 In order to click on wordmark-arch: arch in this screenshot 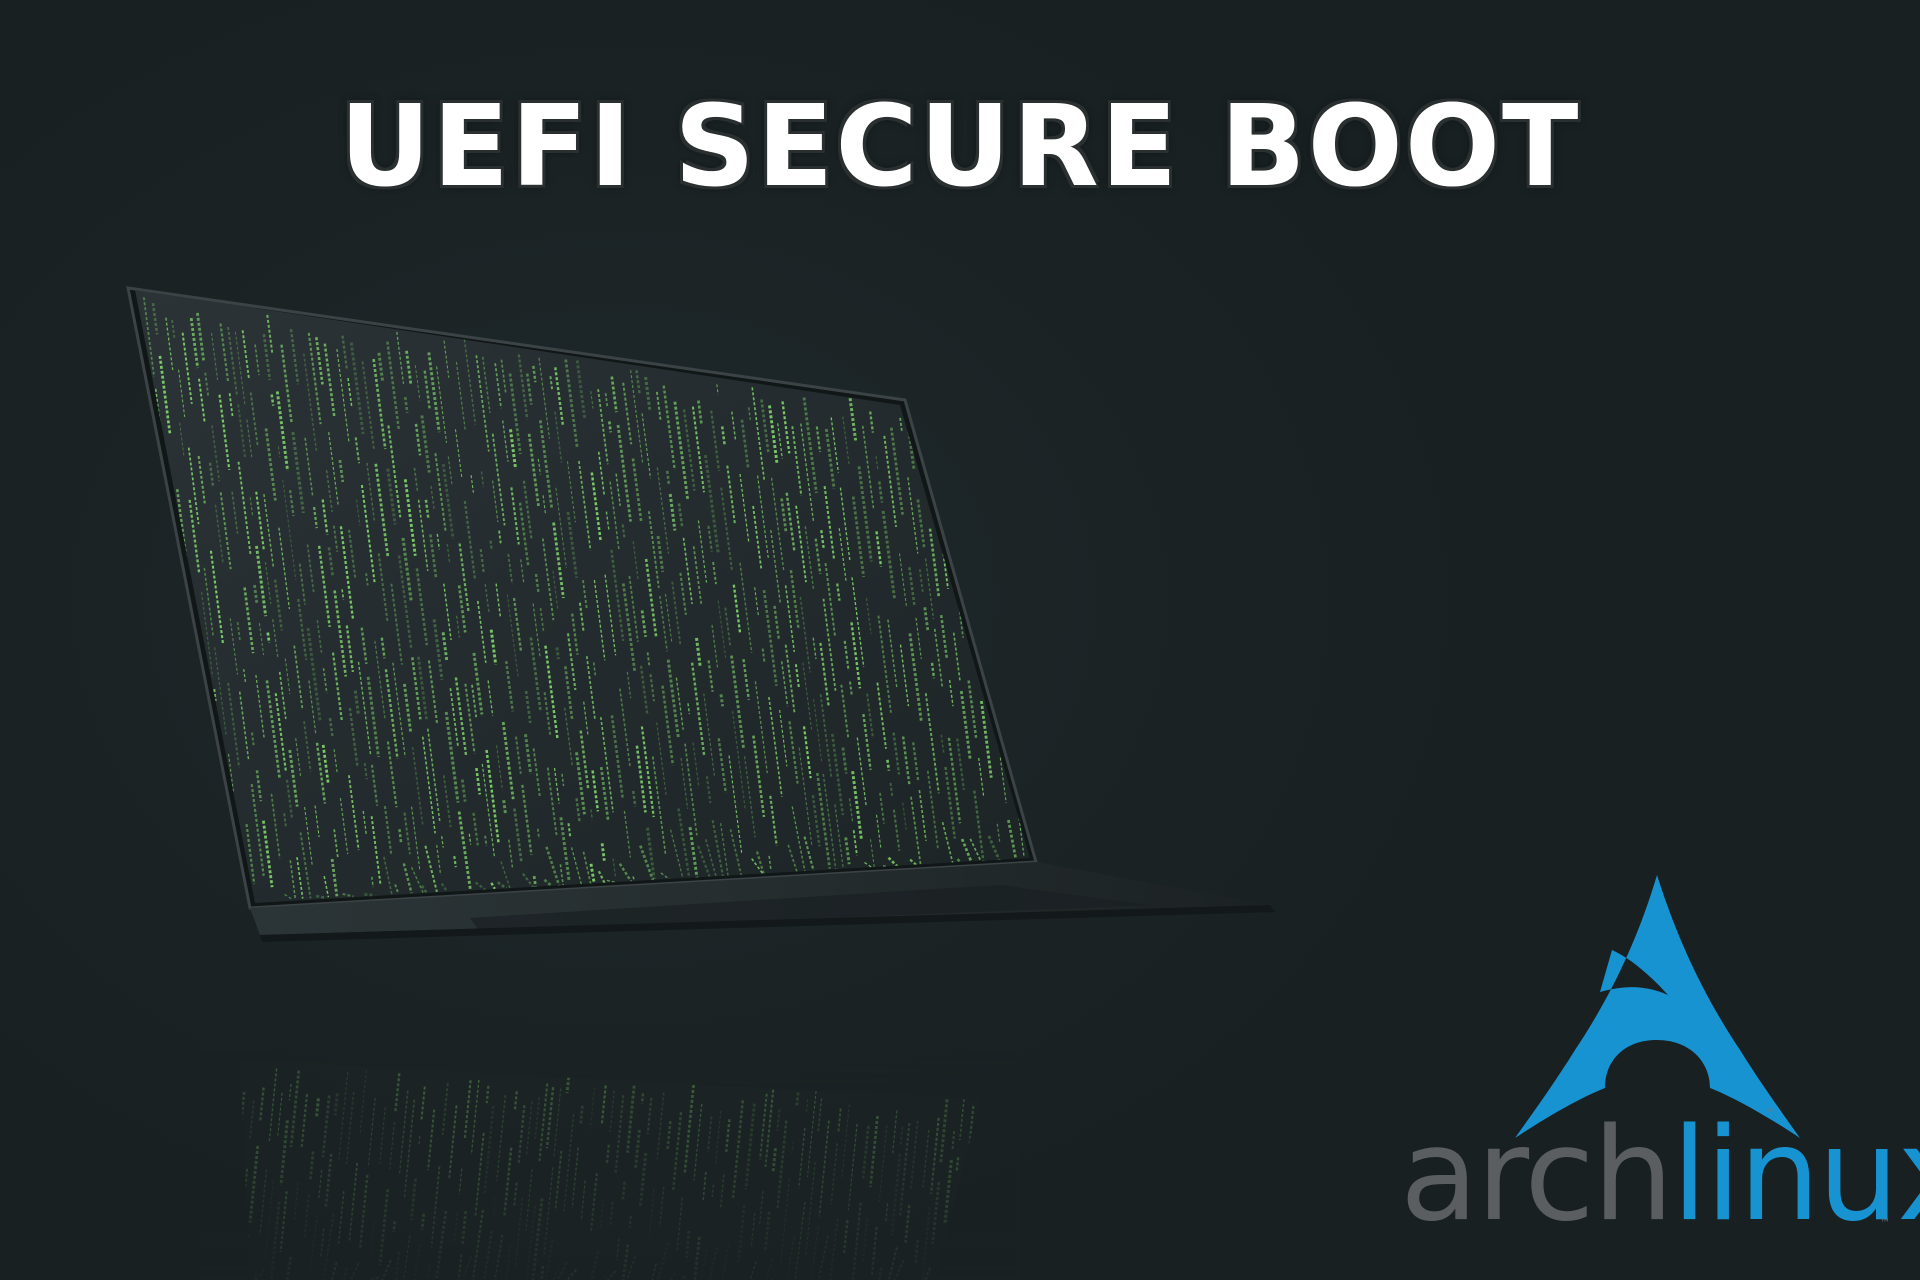, I will do `click(1537, 1175)`.